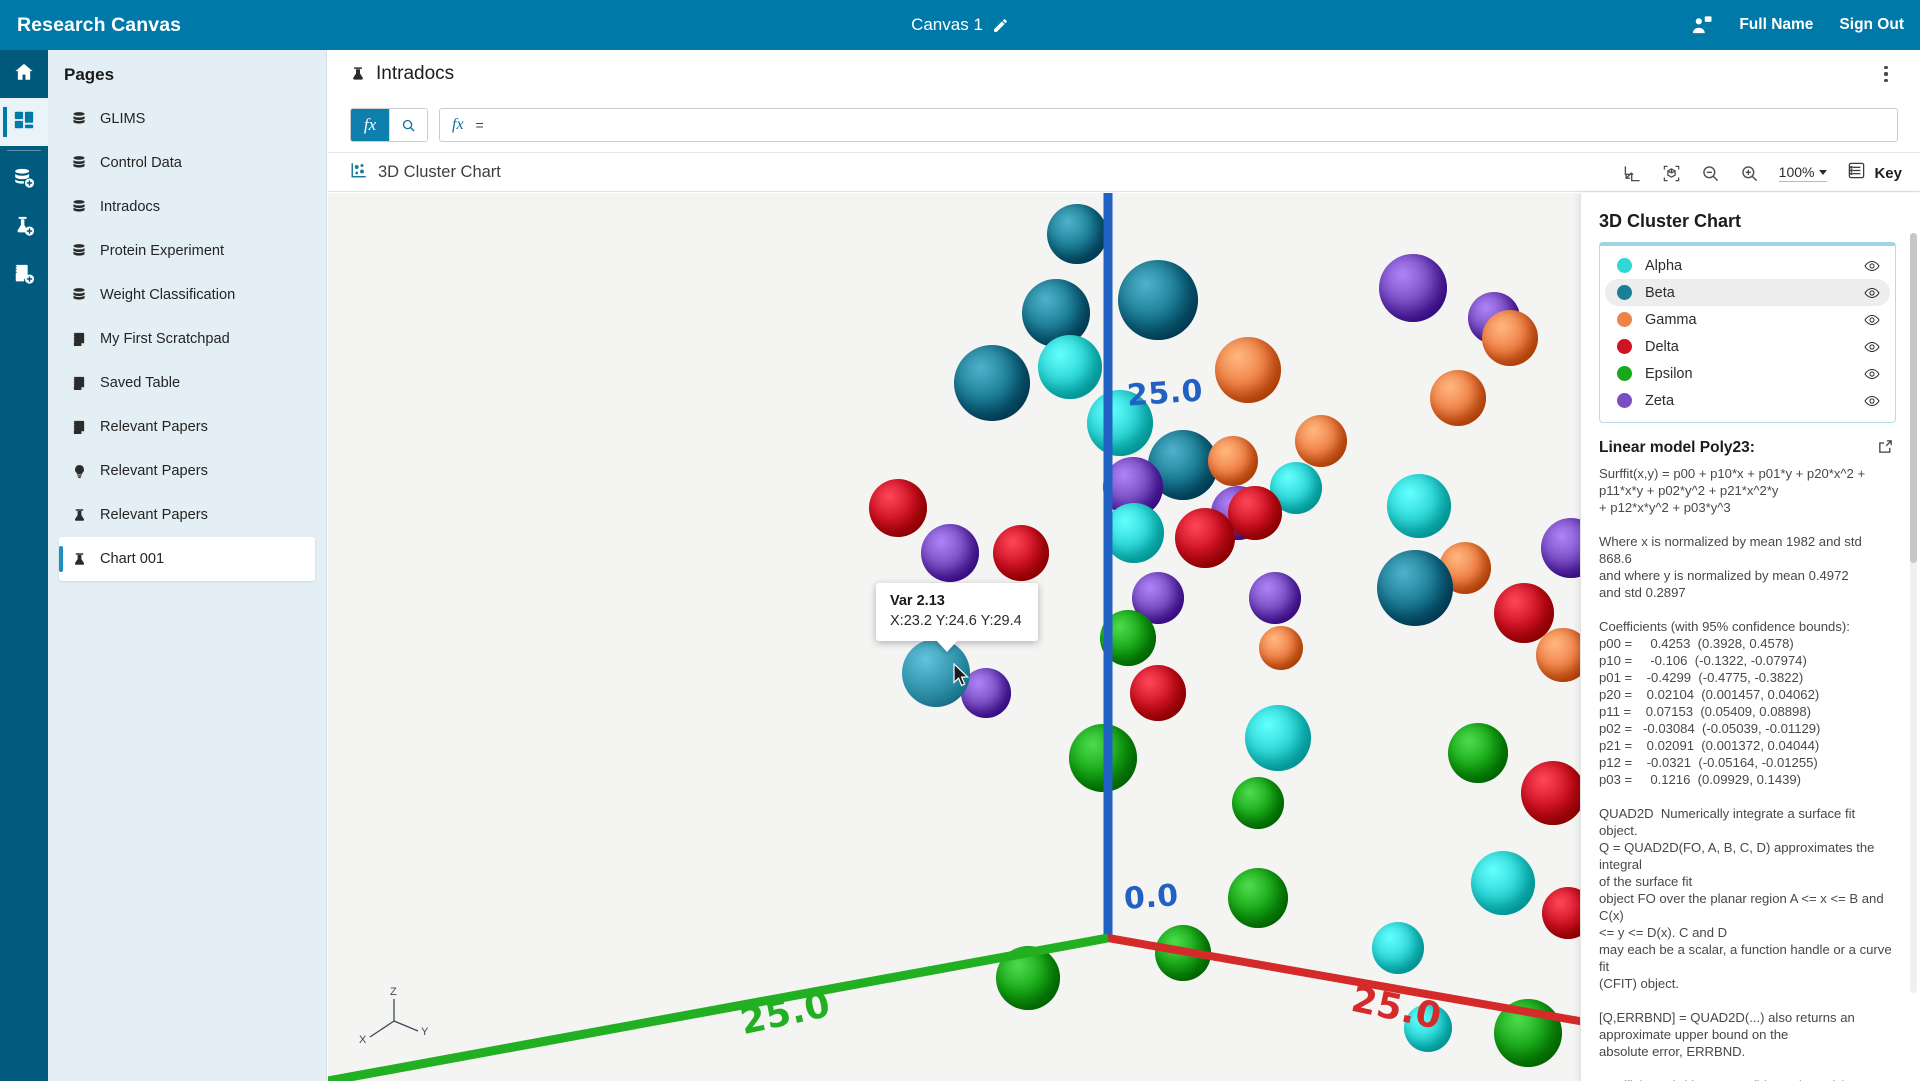 This screenshot has width=1920, height=1081. What do you see at coordinates (187, 251) in the screenshot?
I see `sidebar-item-protein-experiment: Protein Experiment` at bounding box center [187, 251].